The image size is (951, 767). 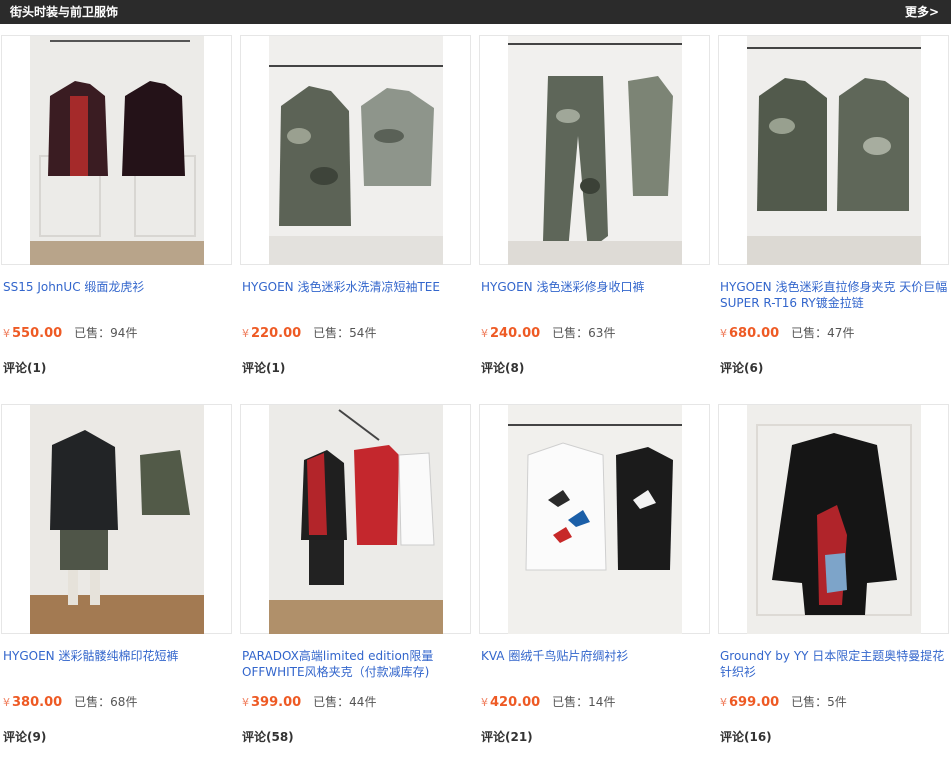 What do you see at coordinates (595, 656) in the screenshot?
I see `product-name-link: KVA 圈绒千鸟贴片府绸衬衫` at bounding box center [595, 656].